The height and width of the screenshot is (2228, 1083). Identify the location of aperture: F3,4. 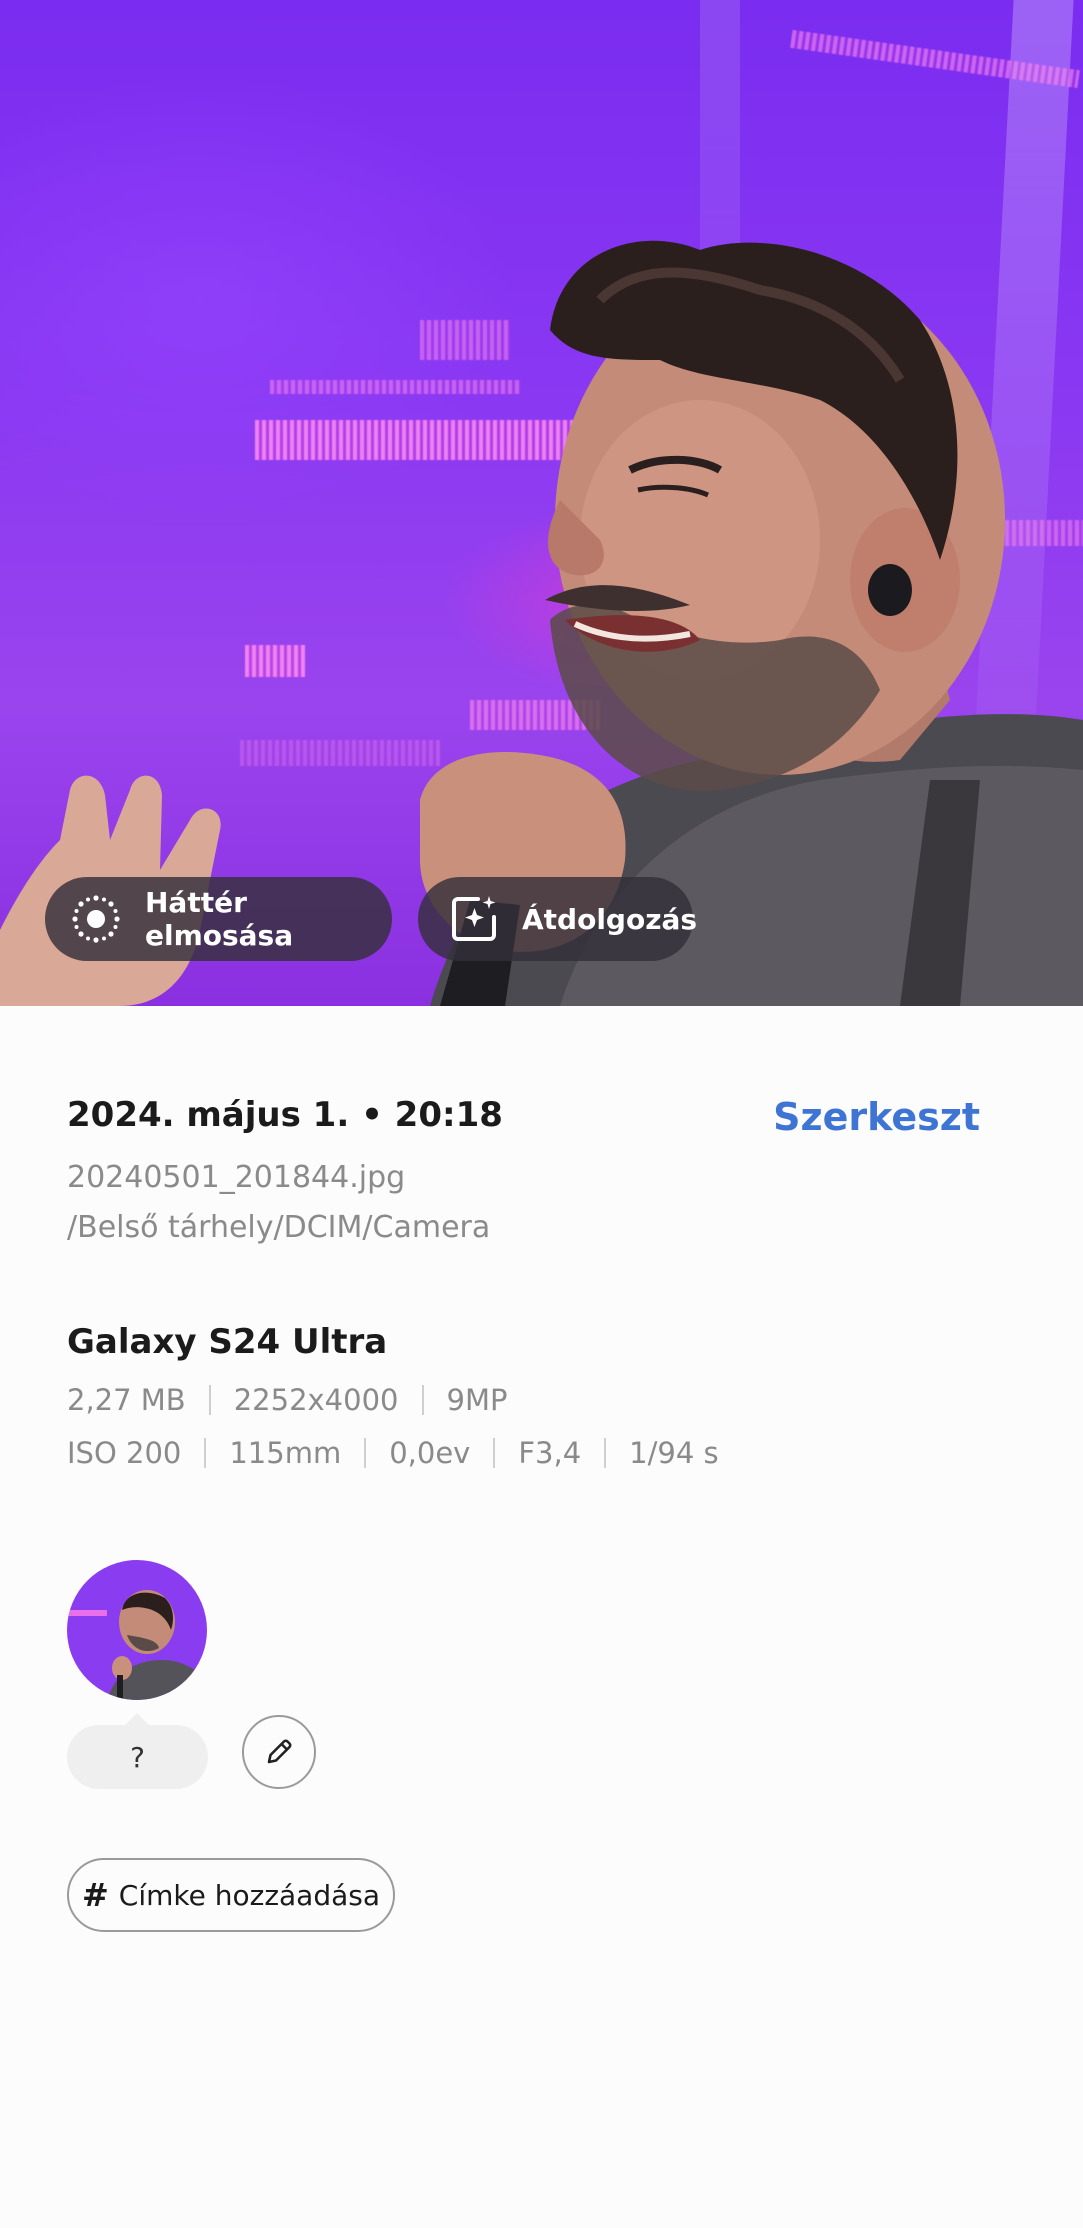
(550, 1453).